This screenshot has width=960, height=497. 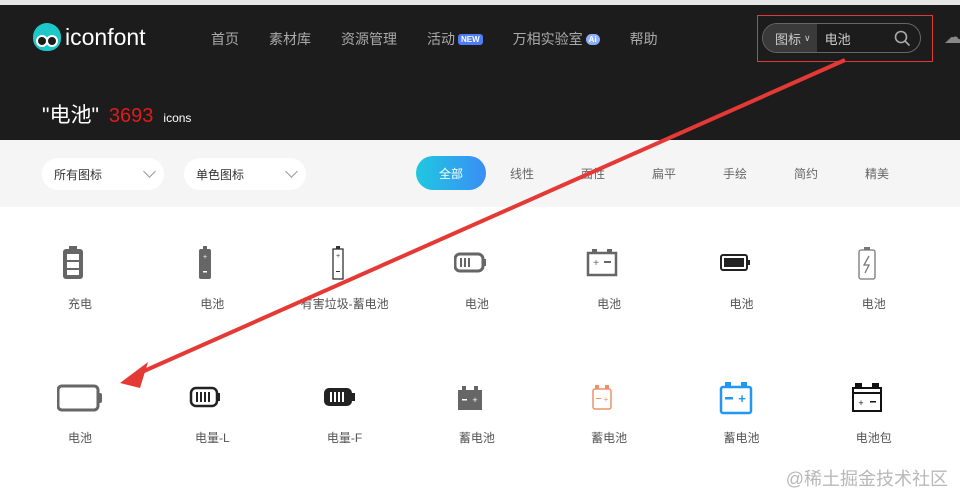 I want to click on nav-label: 帮助, so click(x=643, y=39).